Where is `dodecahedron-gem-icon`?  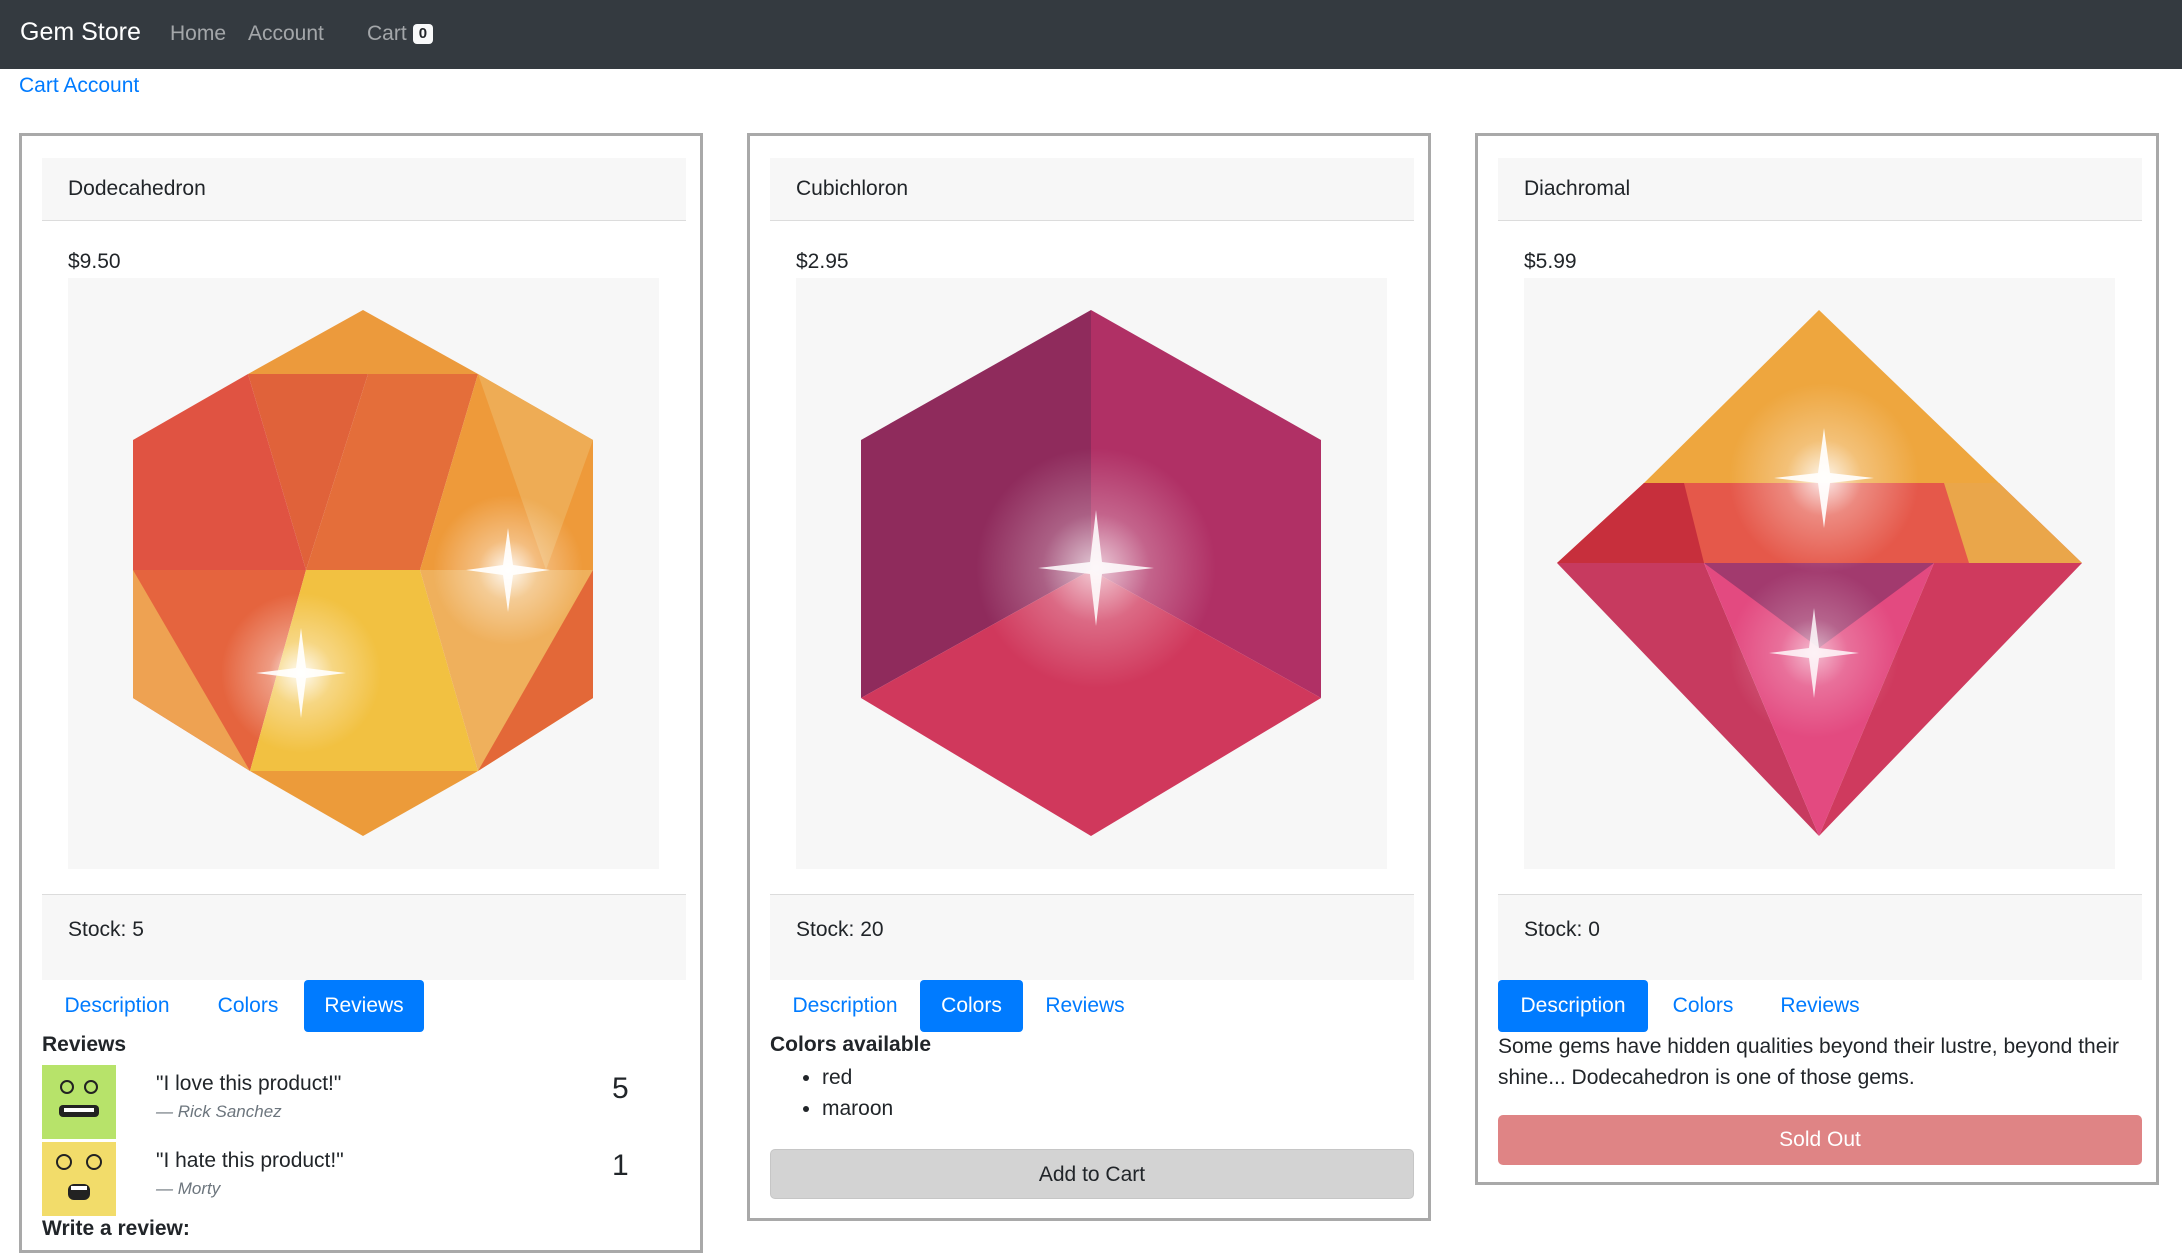 dodecahedron-gem-icon is located at coordinates (363, 573).